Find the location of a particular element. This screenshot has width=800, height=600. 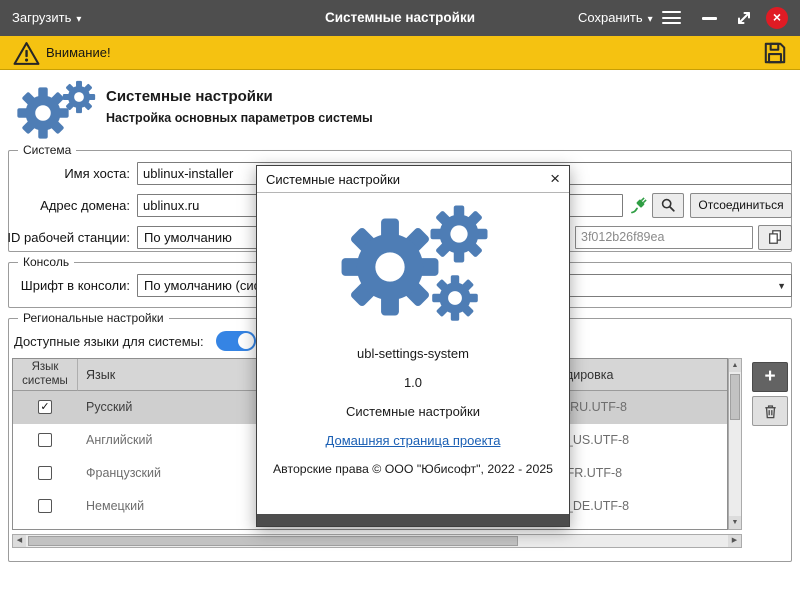

warning-bar: Внимание! is located at coordinates (400, 53).